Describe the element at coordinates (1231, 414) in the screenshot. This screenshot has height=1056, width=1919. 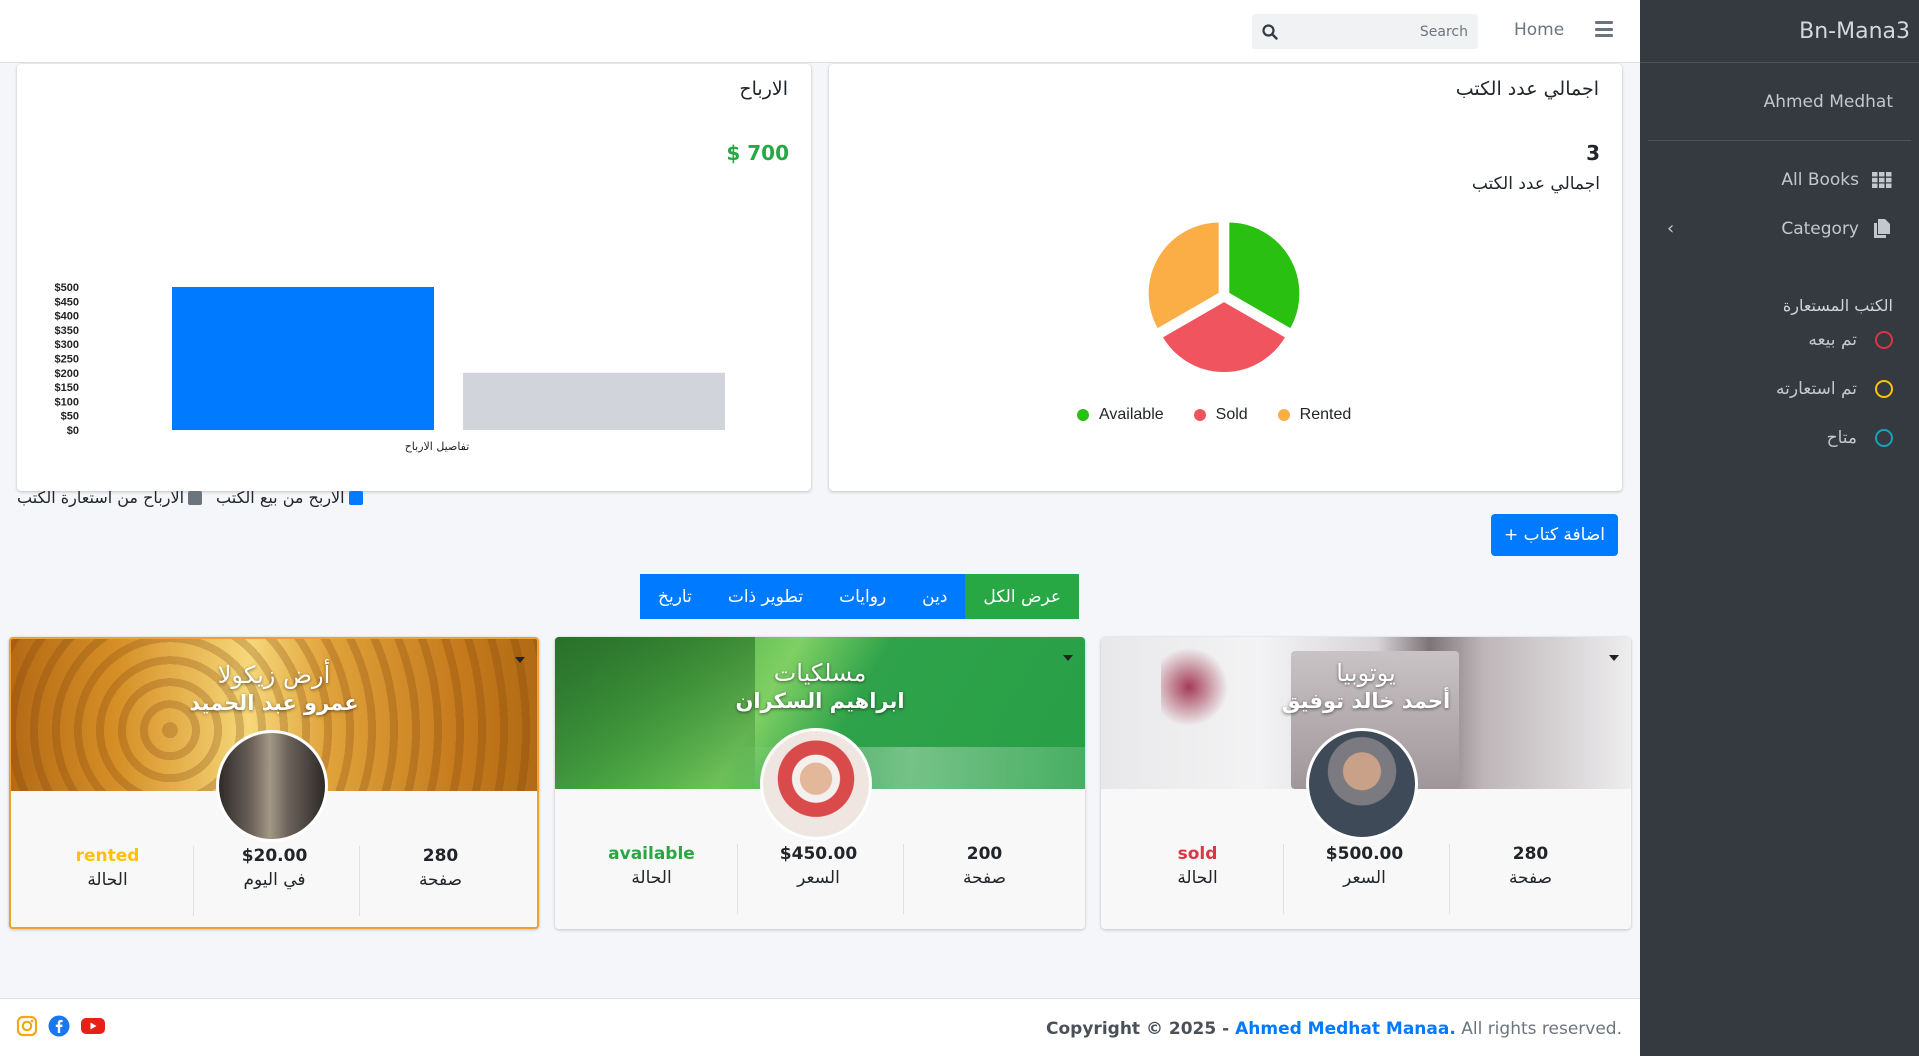
I see `legend-label: Sold` at that location.